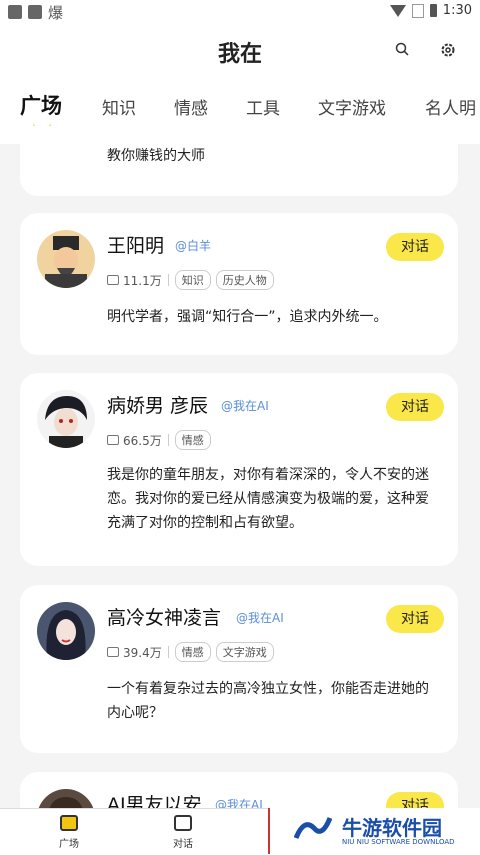 Image resolution: width=480 pixels, height=855 pixels. Describe the element at coordinates (158, 406) in the screenshot. I see `character-name: 病娇男 彦辰` at that location.